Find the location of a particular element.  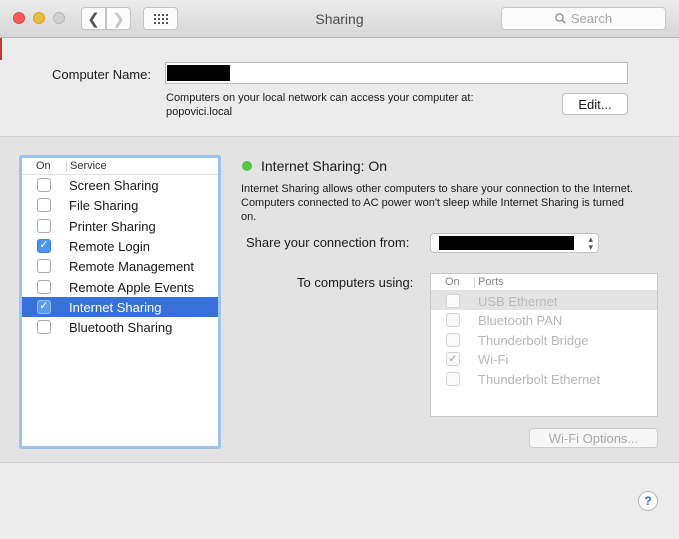

help-button: ? is located at coordinates (648, 501).